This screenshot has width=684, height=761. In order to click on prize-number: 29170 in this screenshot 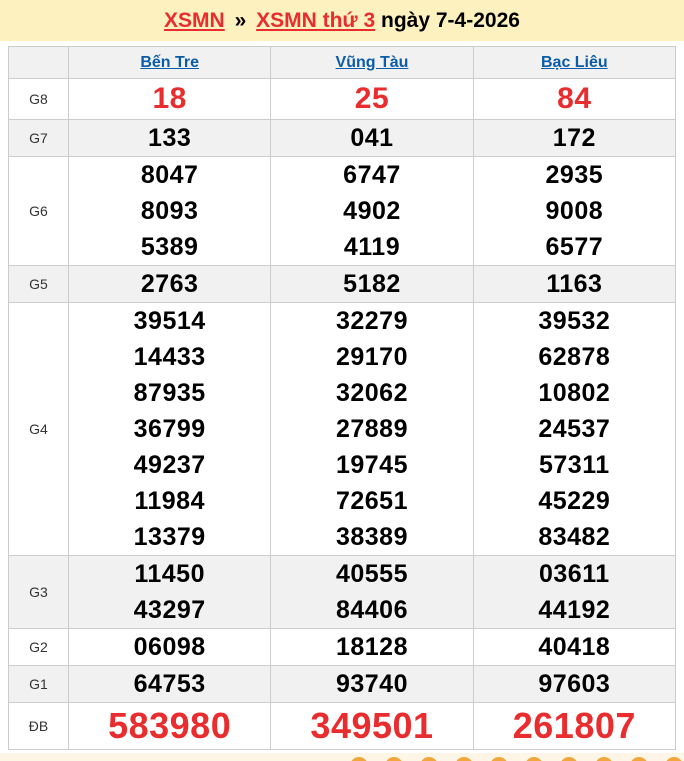, I will do `click(371, 357)`.